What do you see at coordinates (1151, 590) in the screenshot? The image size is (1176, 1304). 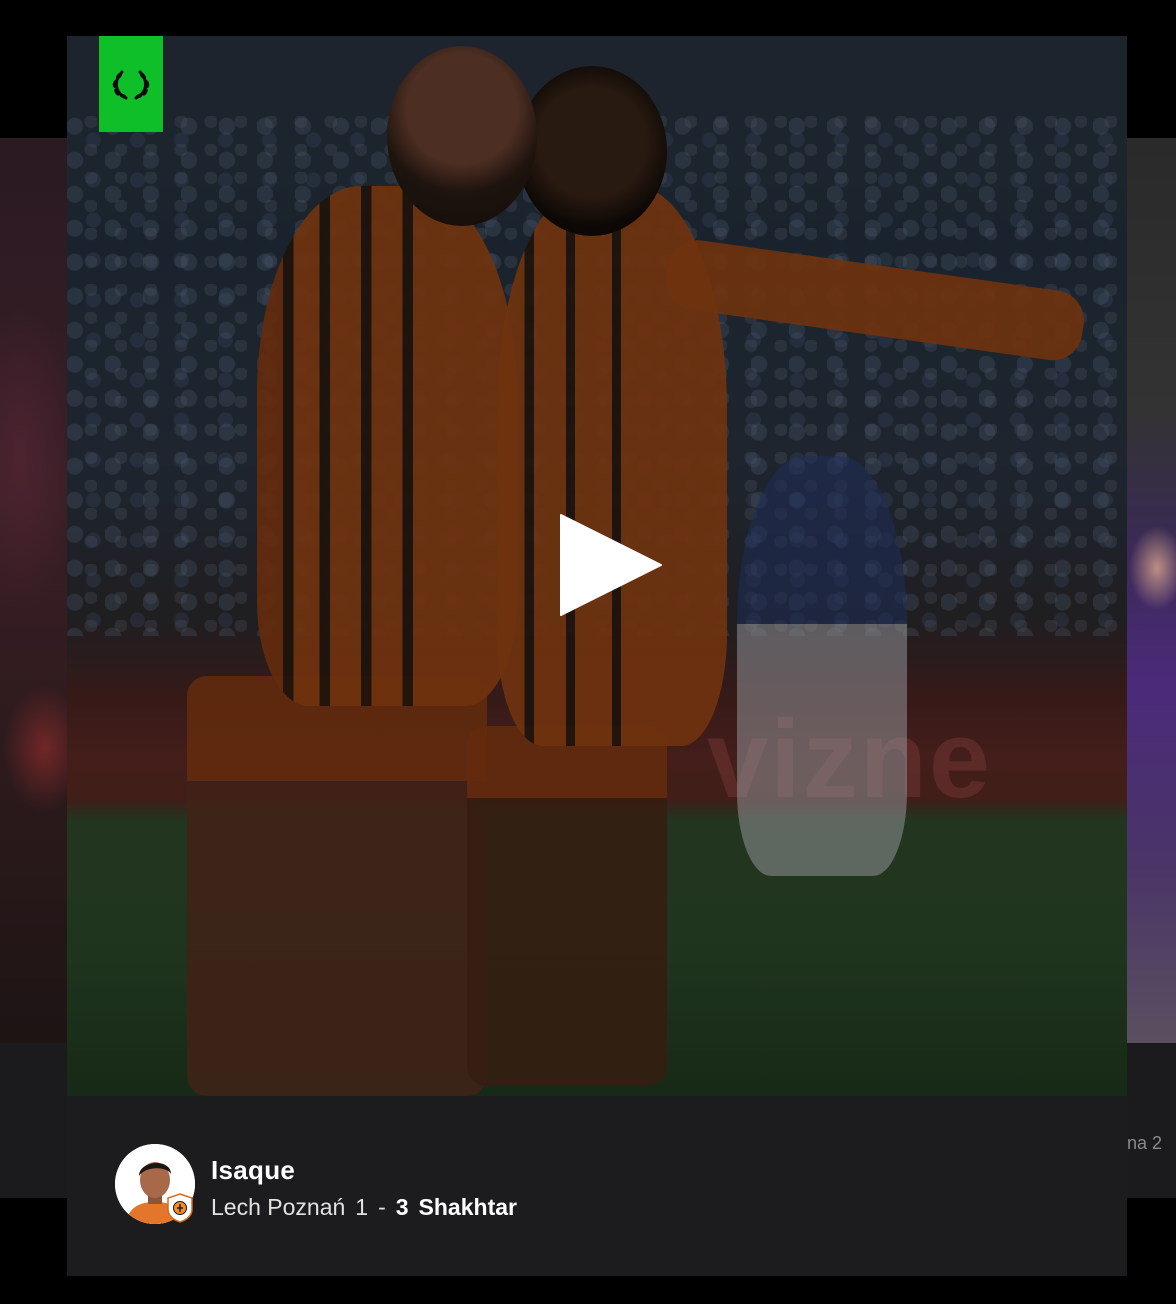 I see `next-card-image` at bounding box center [1151, 590].